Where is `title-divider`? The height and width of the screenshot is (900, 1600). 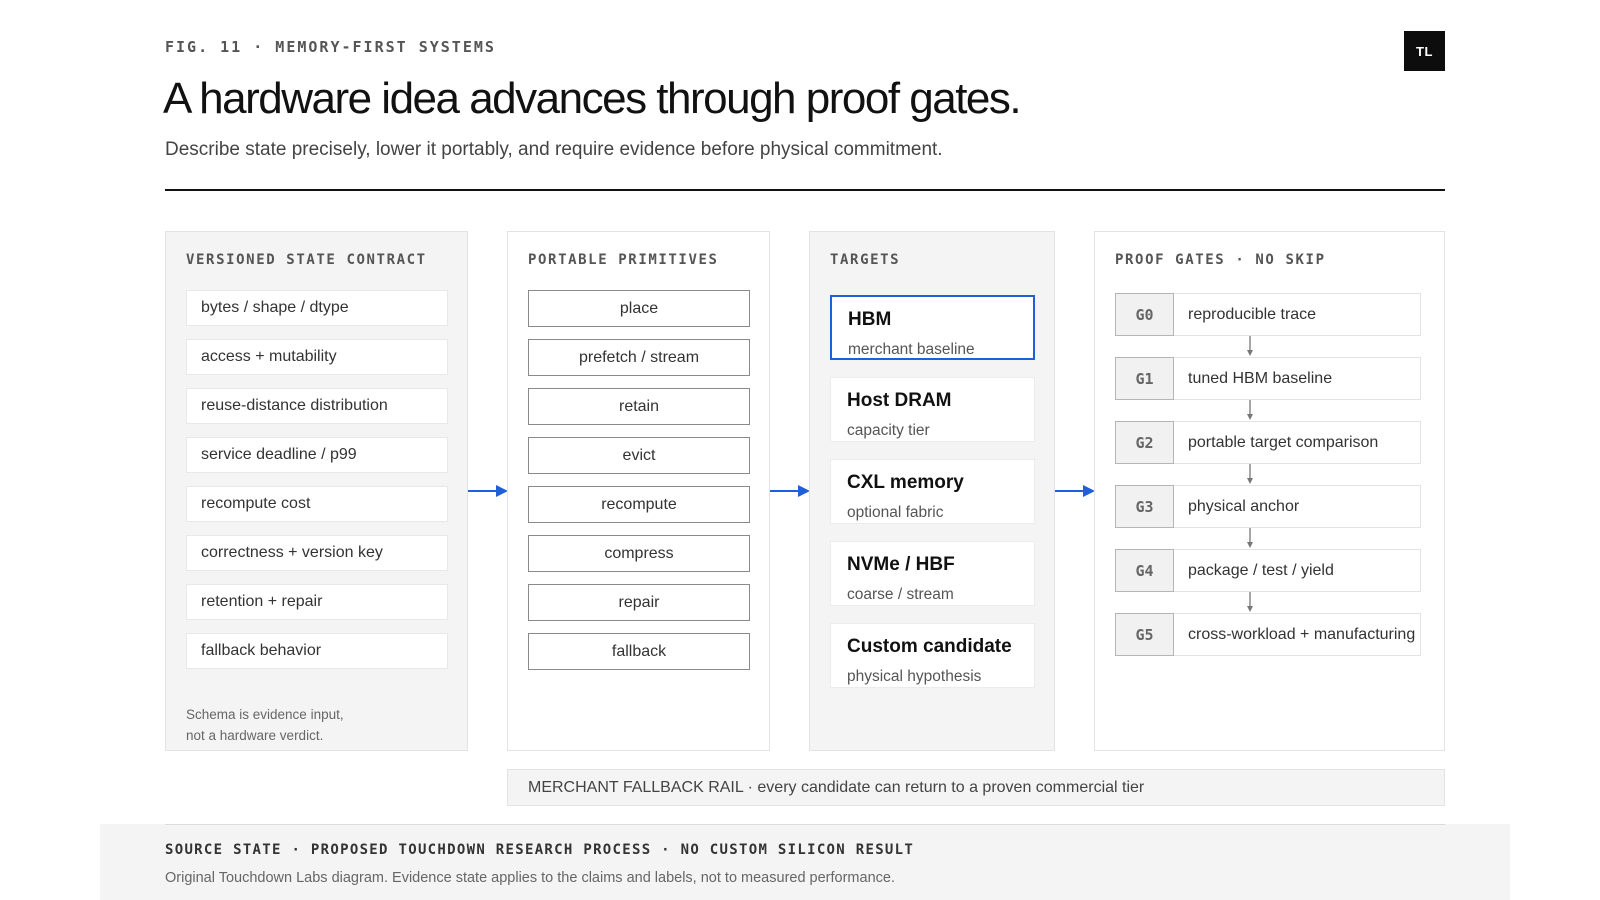
title-divider is located at coordinates (805, 190).